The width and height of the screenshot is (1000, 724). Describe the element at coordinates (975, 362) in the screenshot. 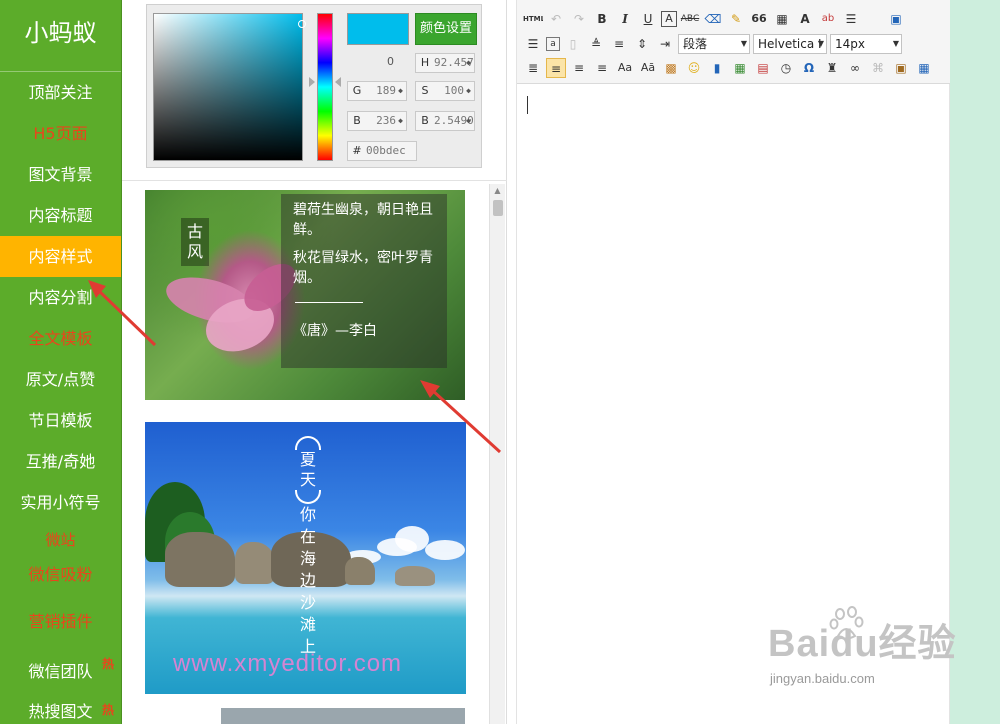

I see `page-background-right` at that location.